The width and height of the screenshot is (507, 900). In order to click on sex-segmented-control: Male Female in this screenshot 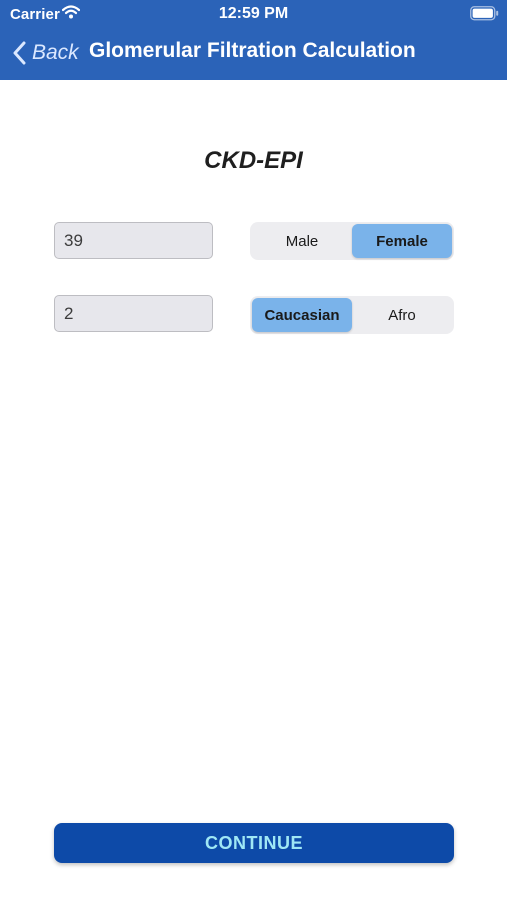, I will do `click(352, 241)`.